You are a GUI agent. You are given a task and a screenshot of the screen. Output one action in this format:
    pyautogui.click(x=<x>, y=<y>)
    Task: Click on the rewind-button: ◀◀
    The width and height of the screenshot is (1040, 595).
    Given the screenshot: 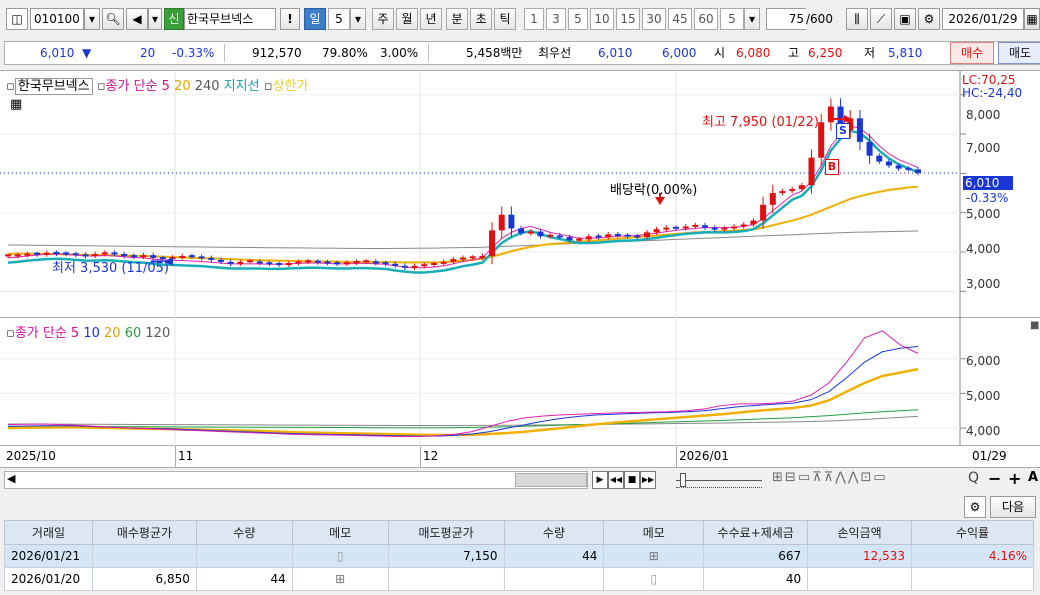 What is the action you would take?
    pyautogui.click(x=616, y=480)
    